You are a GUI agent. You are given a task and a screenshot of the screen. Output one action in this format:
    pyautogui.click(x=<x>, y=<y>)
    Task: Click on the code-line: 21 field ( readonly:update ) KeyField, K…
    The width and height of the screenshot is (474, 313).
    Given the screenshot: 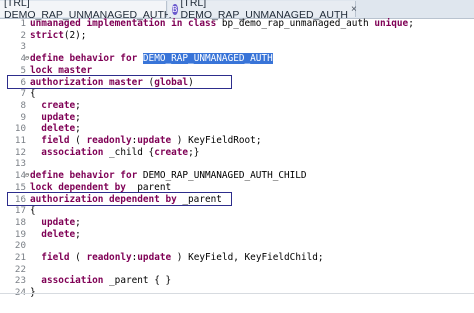 What is the action you would take?
    pyautogui.click(x=237, y=258)
    